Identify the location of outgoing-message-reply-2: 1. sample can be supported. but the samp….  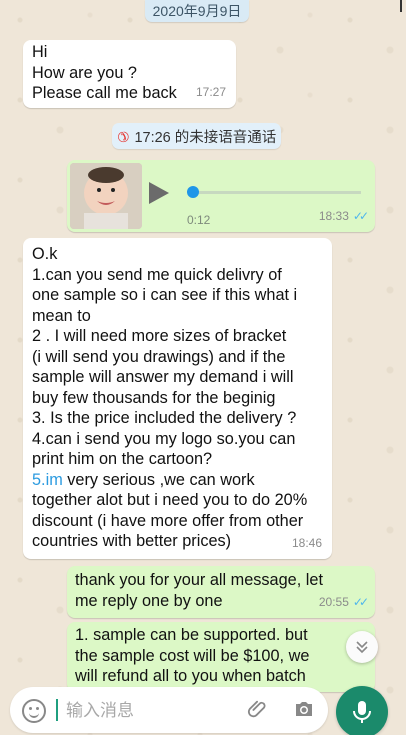
(221, 657).